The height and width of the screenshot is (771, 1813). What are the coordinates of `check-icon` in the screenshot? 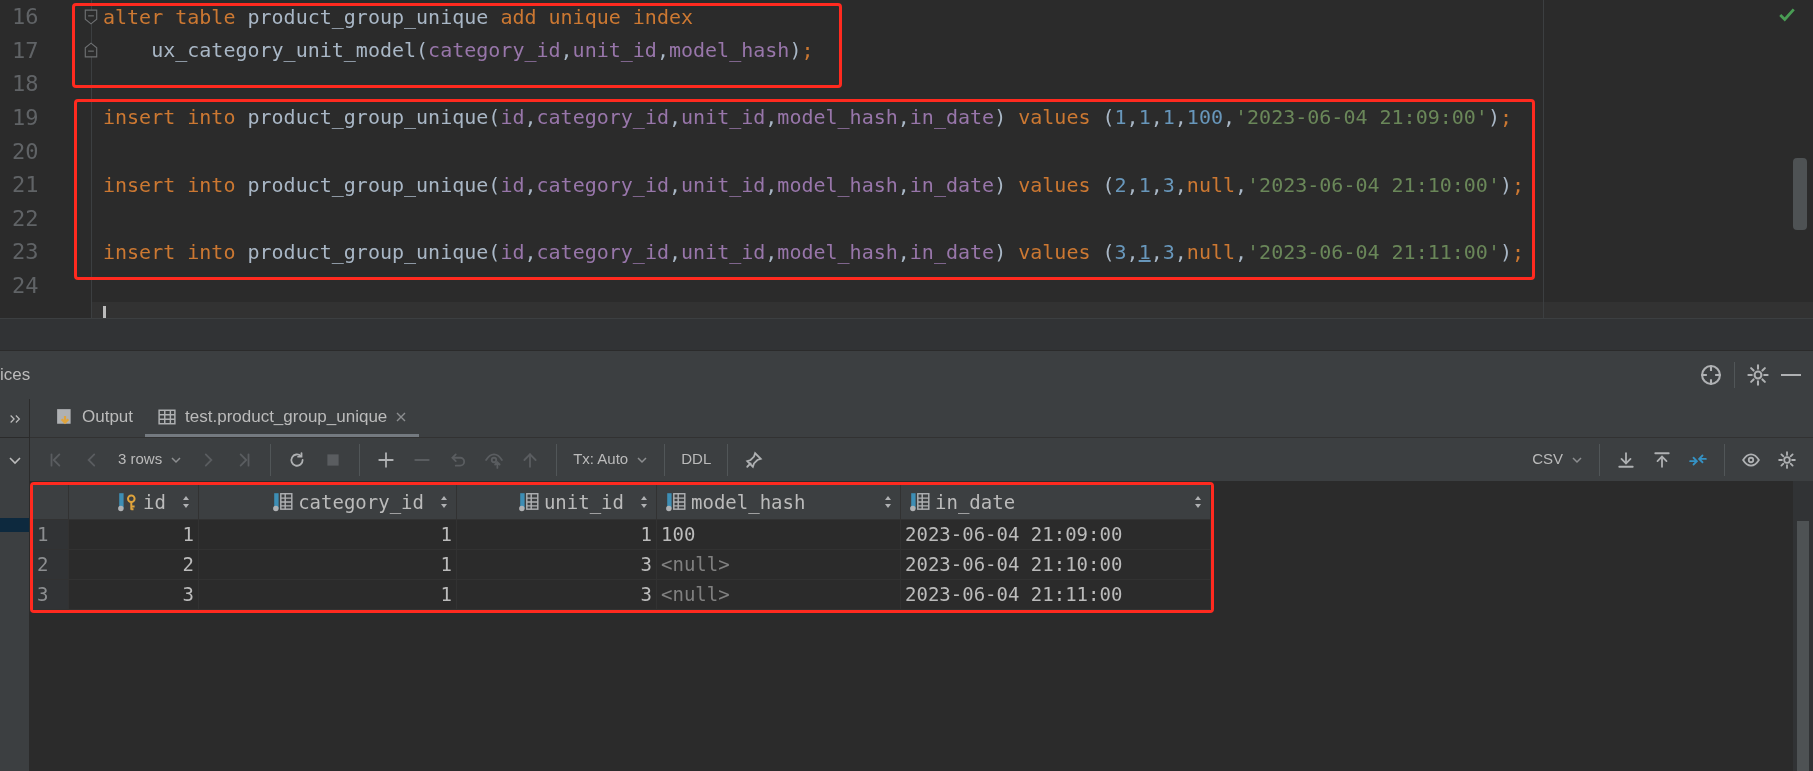 It's located at (1787, 15).